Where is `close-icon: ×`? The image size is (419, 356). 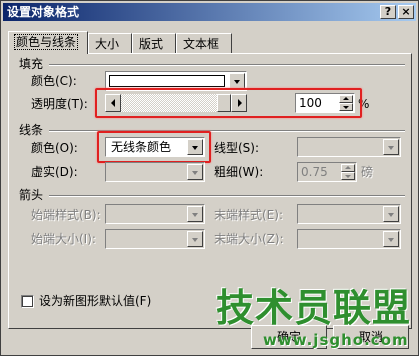 close-icon: × is located at coordinates (406, 11).